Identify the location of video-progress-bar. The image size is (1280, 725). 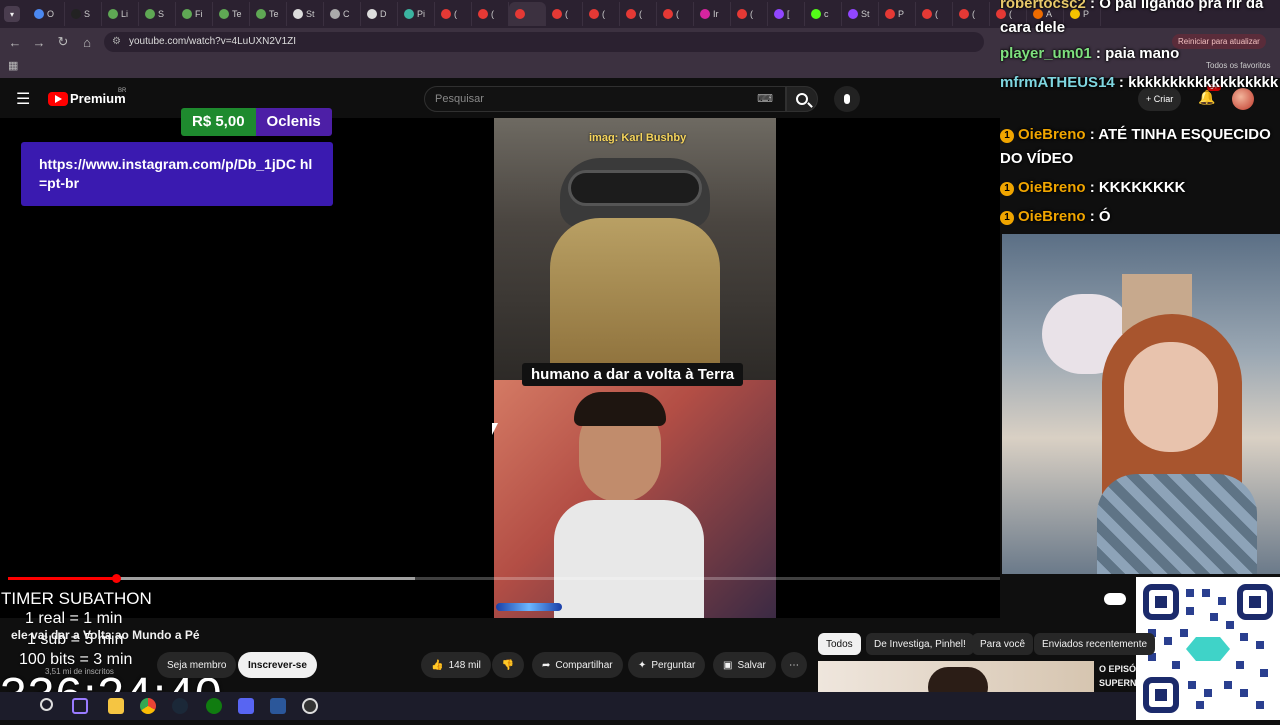
(504, 578).